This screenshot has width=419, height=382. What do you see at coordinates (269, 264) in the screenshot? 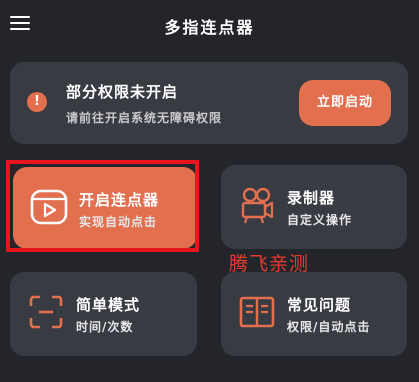
I see `watermark-text: 腾飞亲测` at bounding box center [269, 264].